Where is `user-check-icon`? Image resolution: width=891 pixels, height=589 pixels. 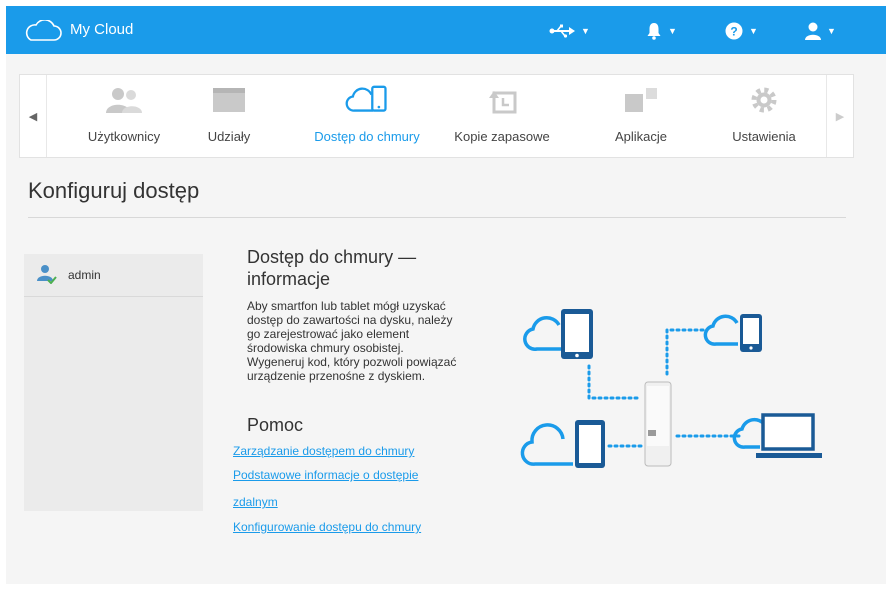
user-check-icon is located at coordinates (47, 274).